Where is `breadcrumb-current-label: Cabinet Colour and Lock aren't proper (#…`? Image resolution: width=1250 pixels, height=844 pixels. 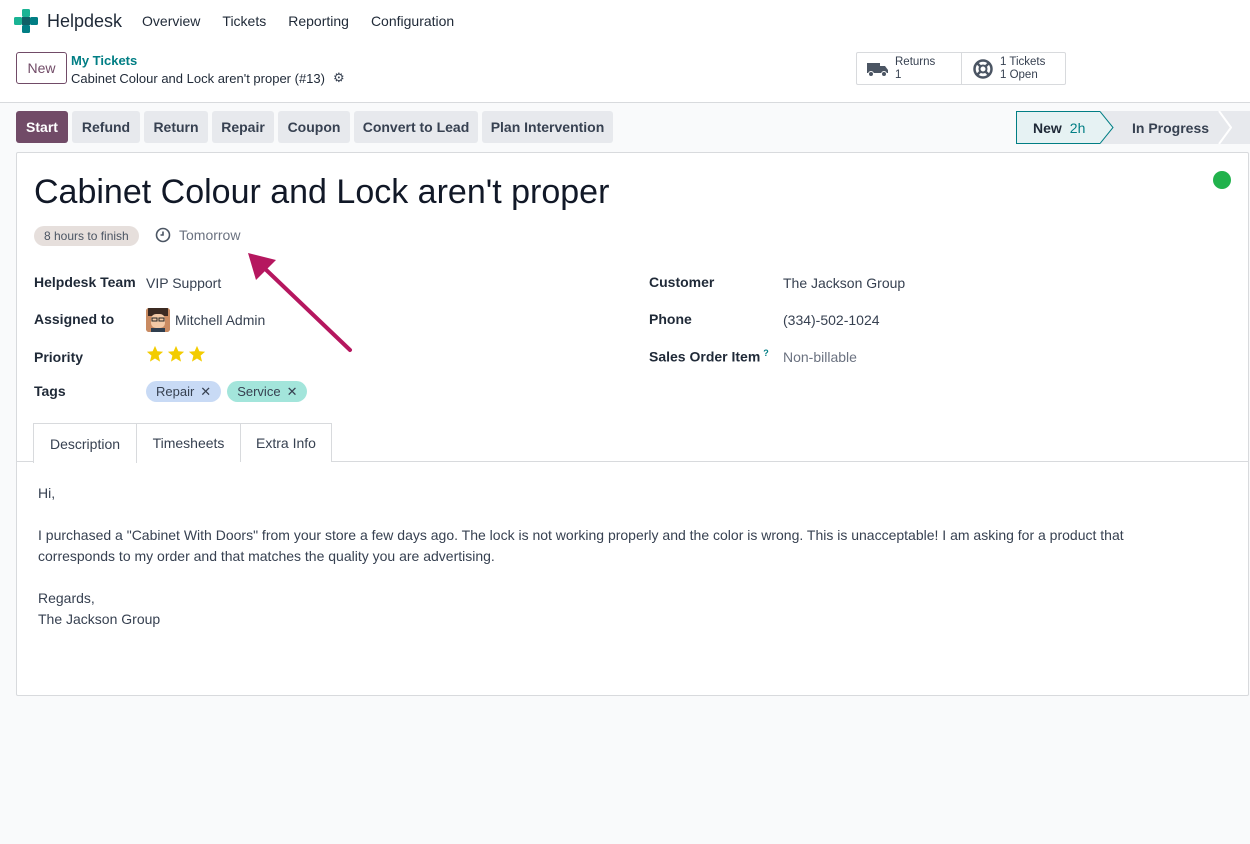
breadcrumb-current-label: Cabinet Colour and Lock aren't proper (#… is located at coordinates (198, 78).